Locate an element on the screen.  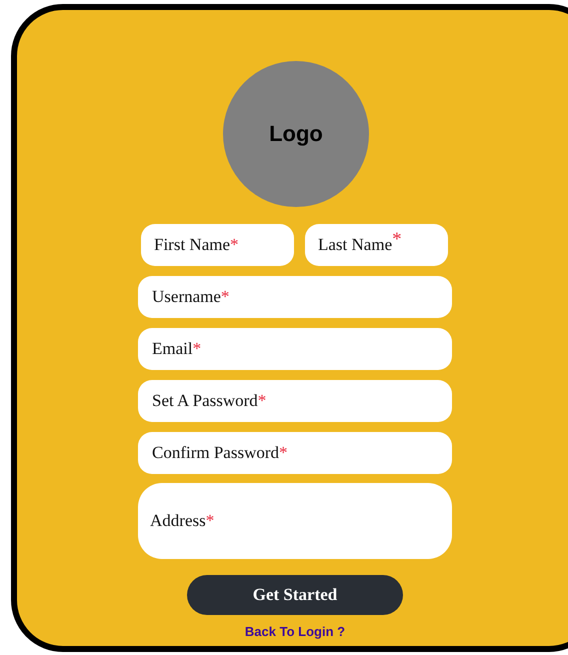
input-field: Confirm Password* is located at coordinates (295, 453).